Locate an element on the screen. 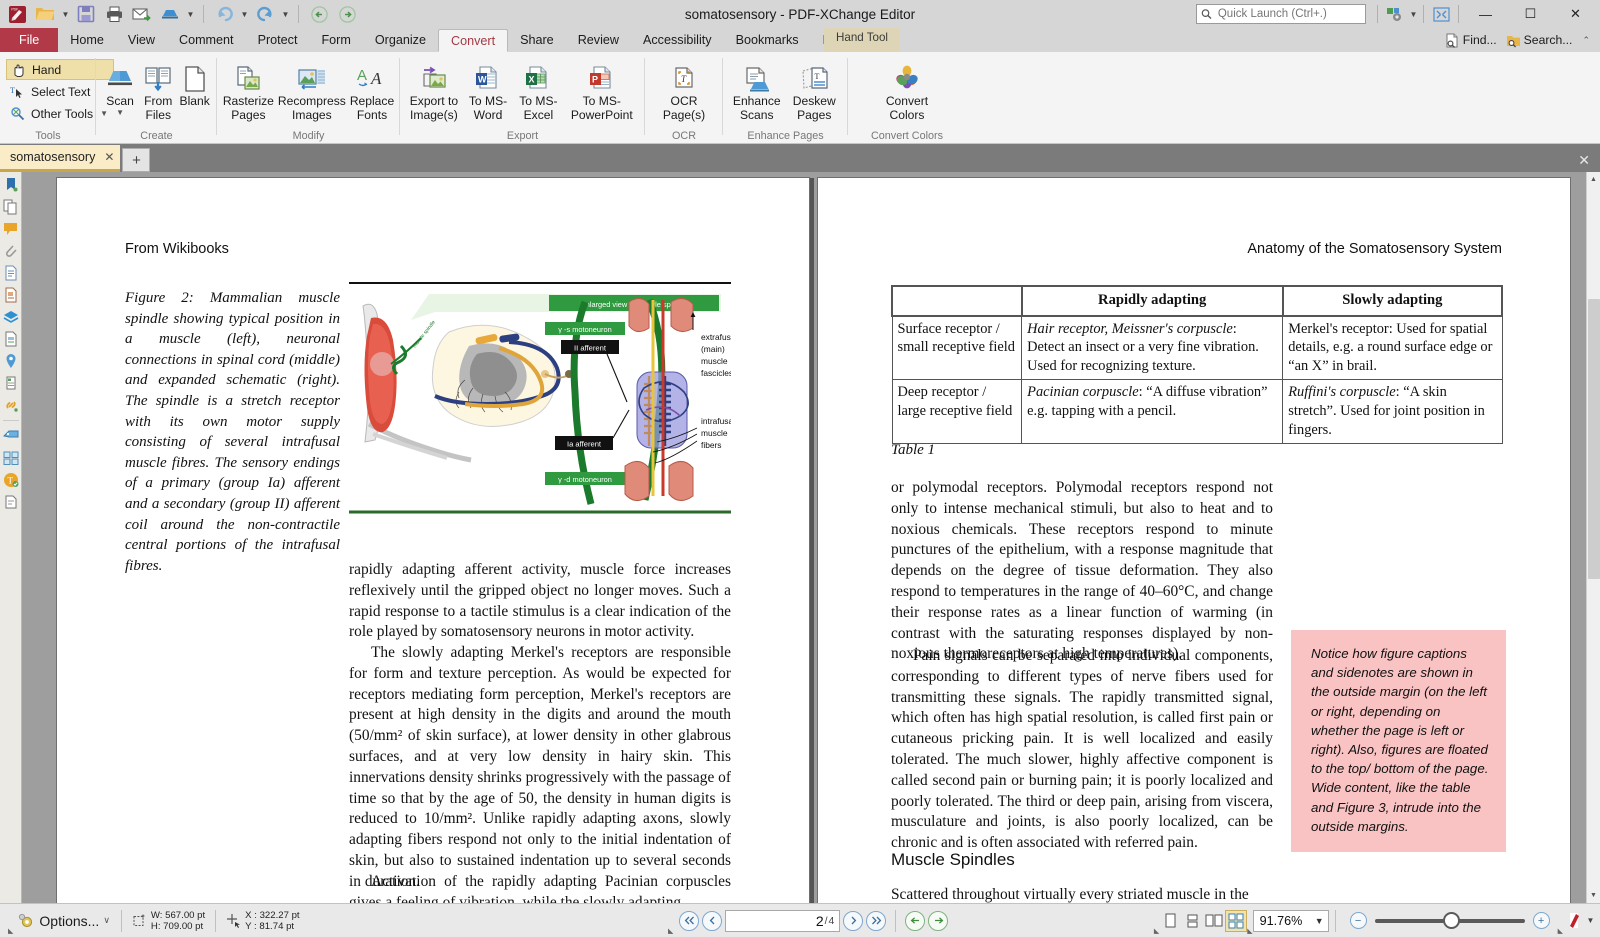 The height and width of the screenshot is (937, 1600). scroll-up-icon: ▲ is located at coordinates (1593, 179).